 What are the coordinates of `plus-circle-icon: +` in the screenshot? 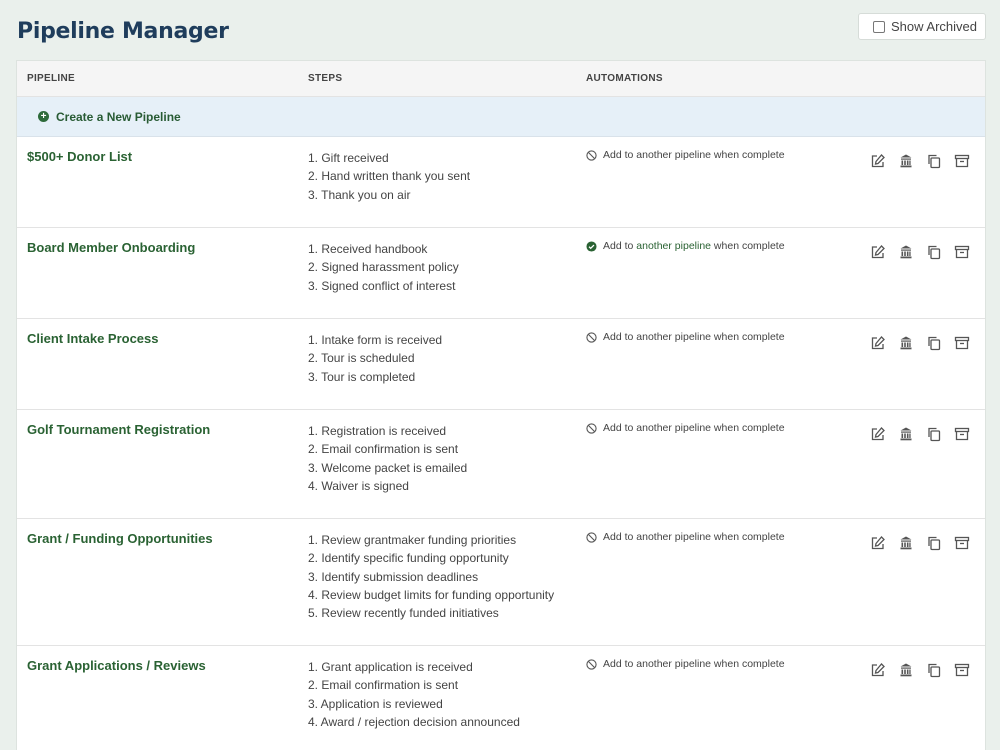 It's located at (43, 116).